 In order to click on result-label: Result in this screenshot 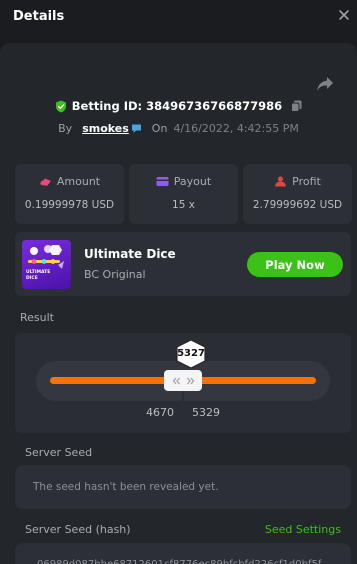, I will do `click(37, 317)`.